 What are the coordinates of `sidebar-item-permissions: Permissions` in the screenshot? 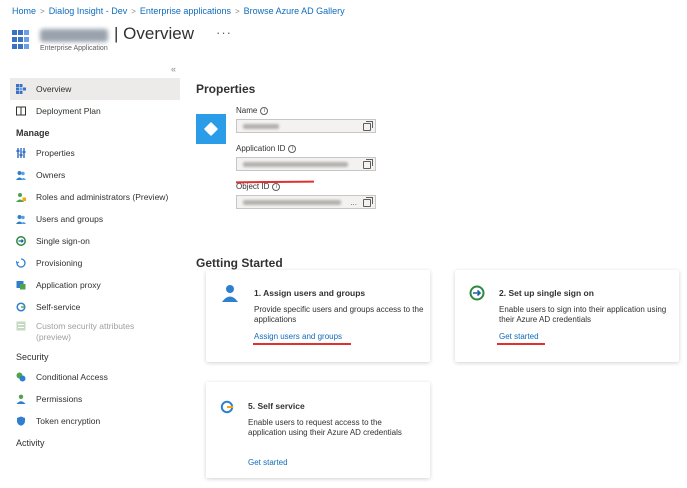 It's located at (95, 399).